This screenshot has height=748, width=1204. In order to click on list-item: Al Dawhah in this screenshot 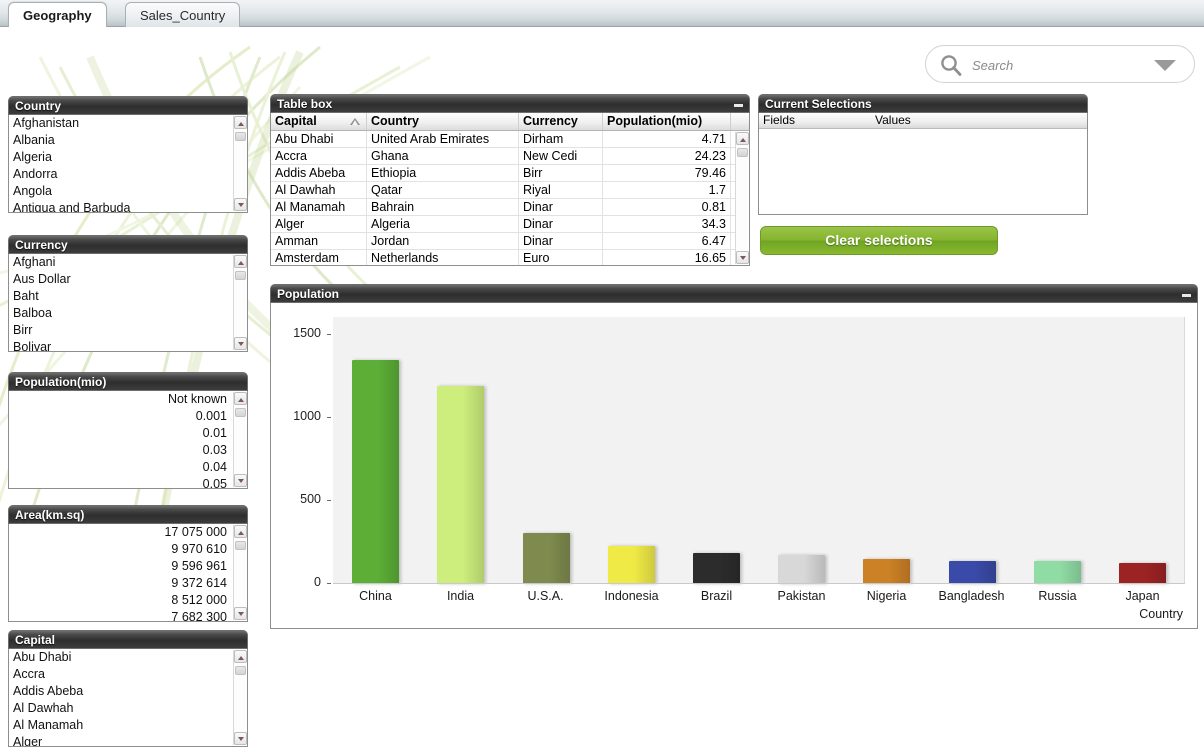, I will do `click(121, 708)`.